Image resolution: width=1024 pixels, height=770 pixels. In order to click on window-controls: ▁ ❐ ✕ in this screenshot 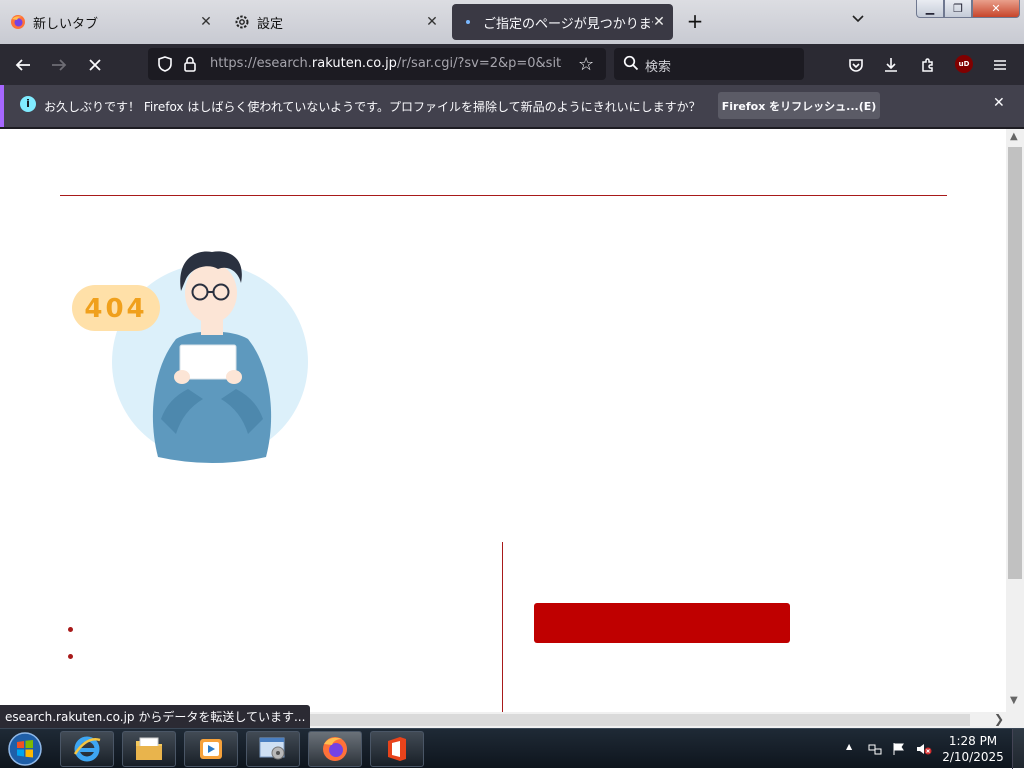, I will do `click(968, 10)`.